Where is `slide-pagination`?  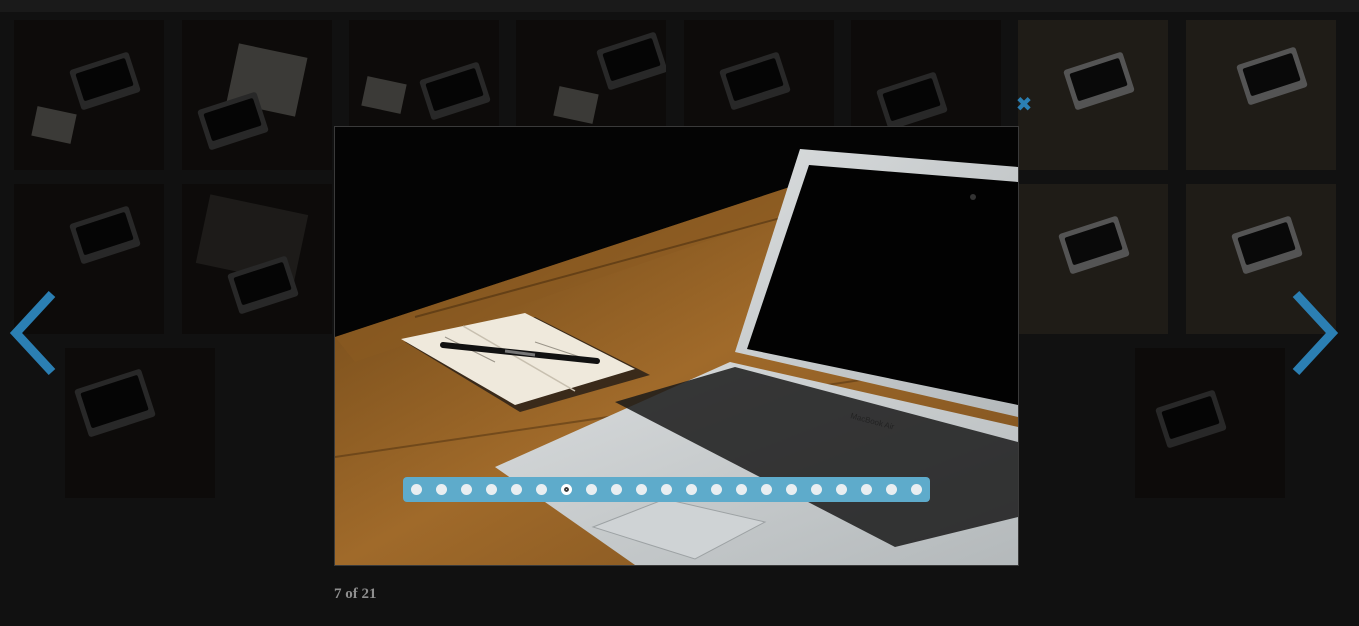
slide-pagination is located at coordinates (666, 489).